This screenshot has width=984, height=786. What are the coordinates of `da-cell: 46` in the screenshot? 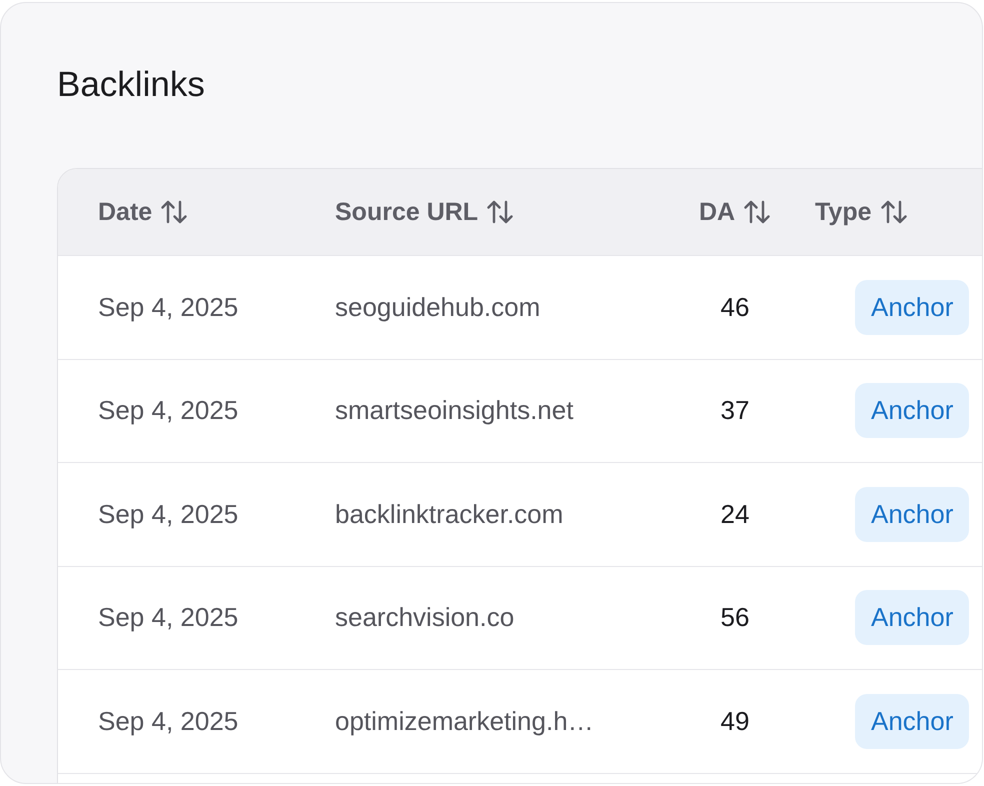 It's located at (735, 307).